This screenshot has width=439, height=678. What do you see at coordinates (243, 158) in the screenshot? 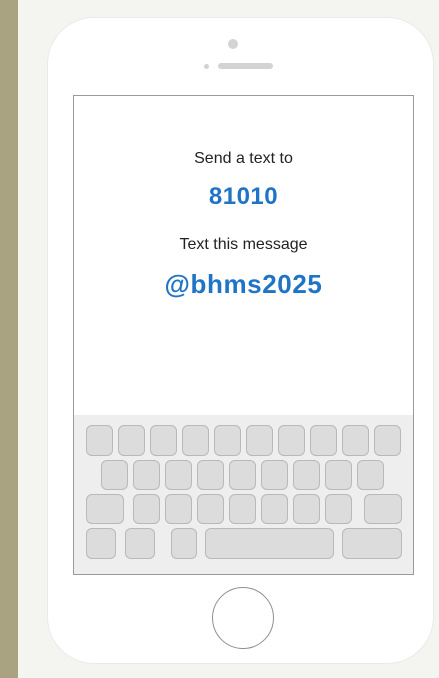
I see `send-prompt: Send a text to` at bounding box center [243, 158].